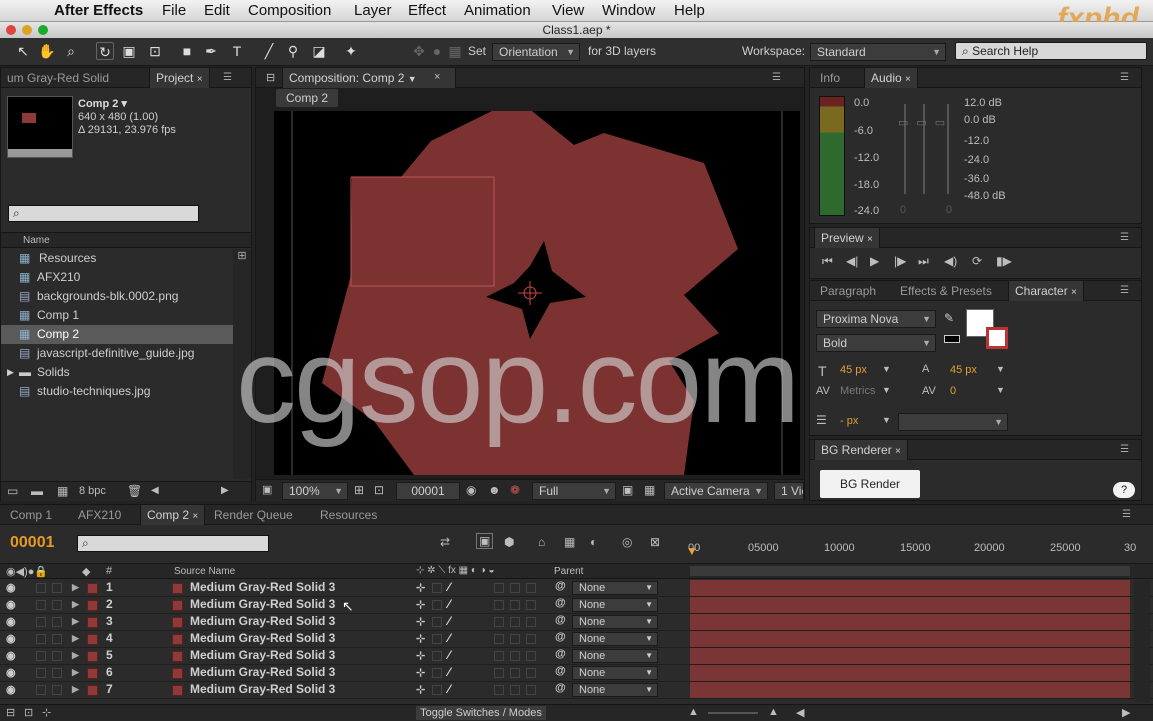  I want to click on zoom-tool-icon: ⌕, so click(71, 51).